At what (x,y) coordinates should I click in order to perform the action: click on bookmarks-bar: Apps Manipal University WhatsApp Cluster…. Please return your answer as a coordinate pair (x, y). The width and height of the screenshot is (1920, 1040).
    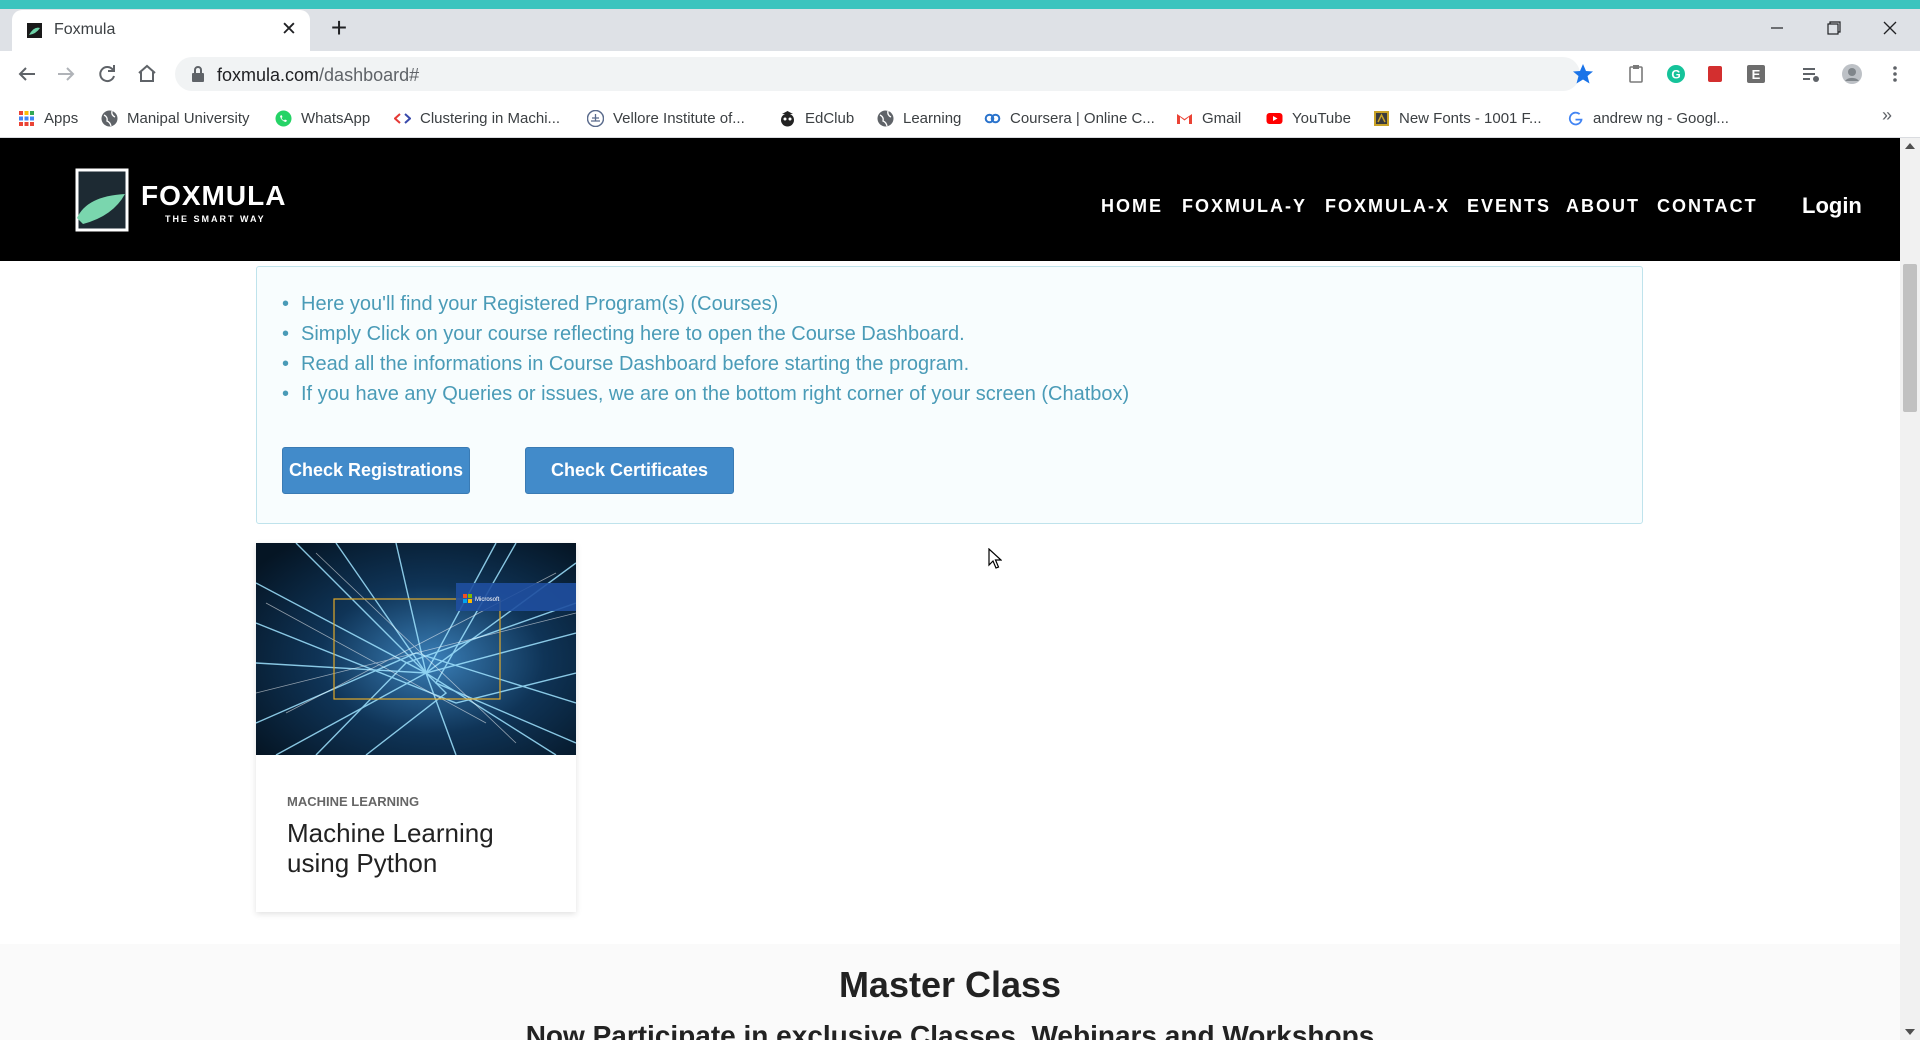
    Looking at the image, I should click on (960, 117).